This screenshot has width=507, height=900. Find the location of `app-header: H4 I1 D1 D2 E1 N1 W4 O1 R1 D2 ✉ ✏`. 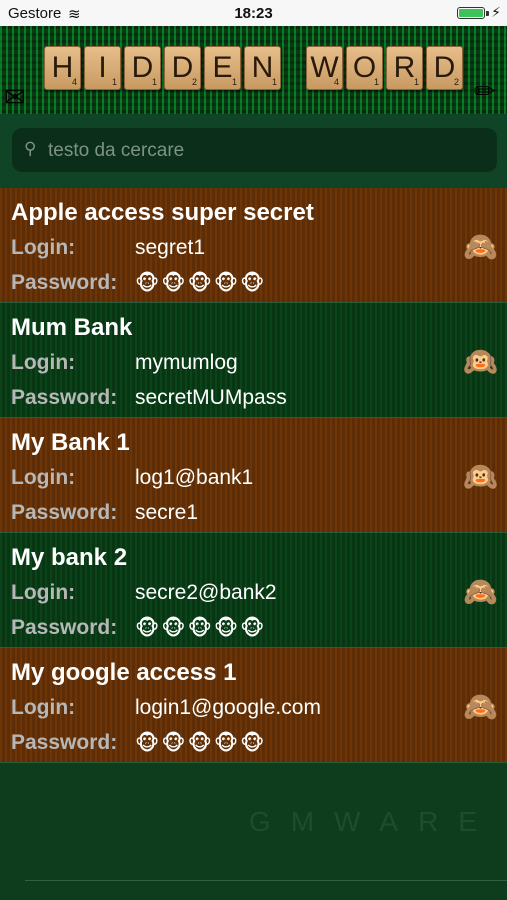

app-header: H4 I1 D1 D2 E1 N1 W4 O1 R1 D2 ✉ ✏ is located at coordinates (253, 70).